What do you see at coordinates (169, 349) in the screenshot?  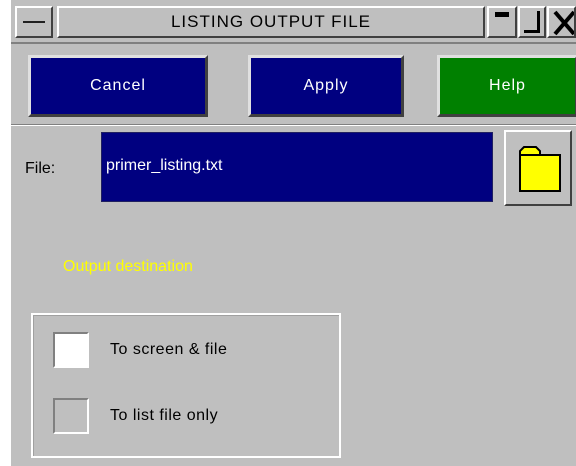 I see `to-screen-and-file-label: To screen & file` at bounding box center [169, 349].